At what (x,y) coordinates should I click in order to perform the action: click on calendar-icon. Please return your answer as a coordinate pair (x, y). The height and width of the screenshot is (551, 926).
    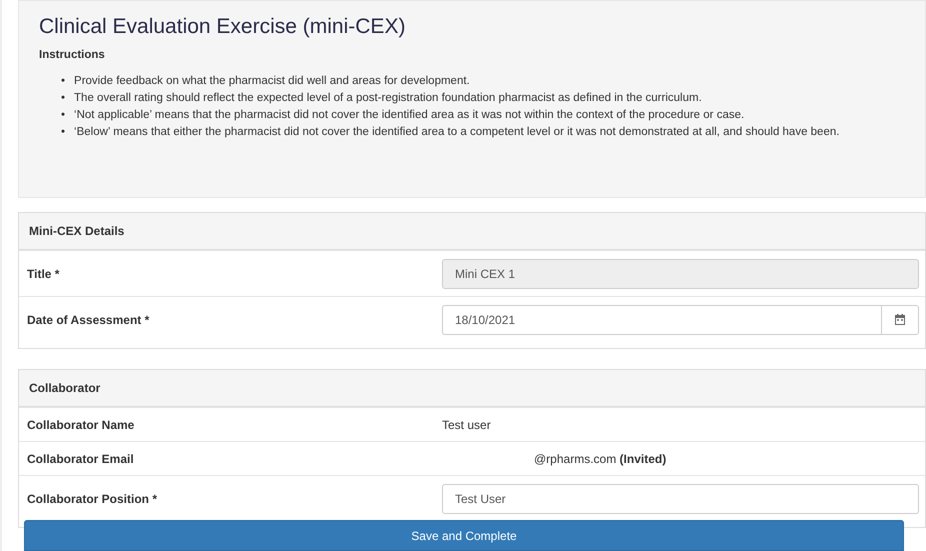
    Looking at the image, I should click on (900, 319).